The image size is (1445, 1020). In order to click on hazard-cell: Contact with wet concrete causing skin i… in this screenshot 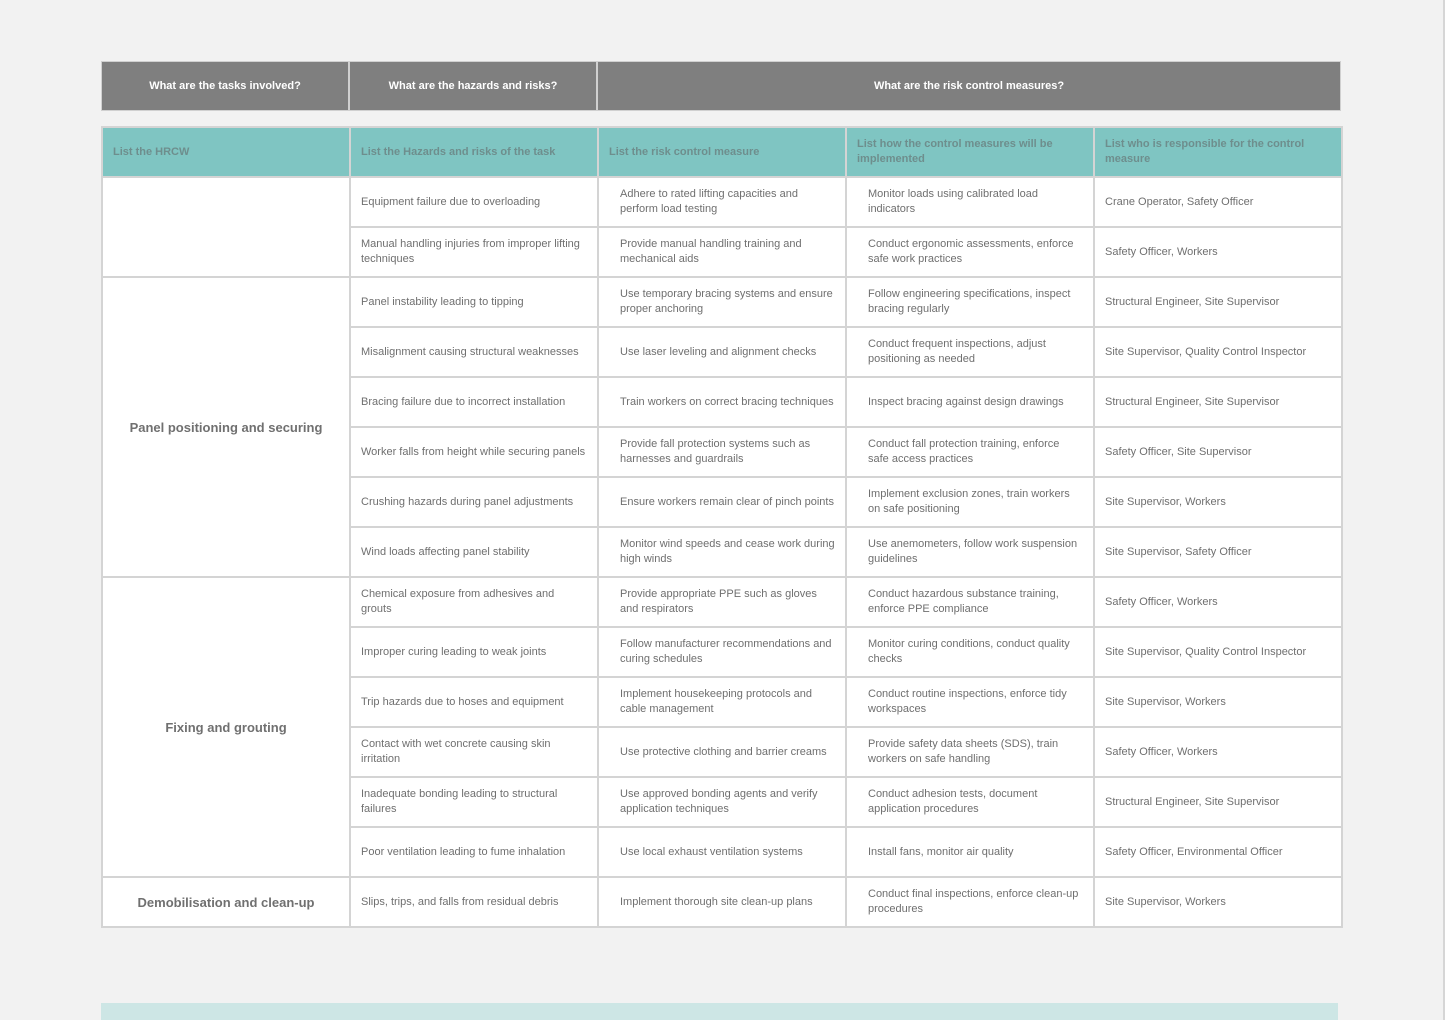, I will do `click(474, 752)`.